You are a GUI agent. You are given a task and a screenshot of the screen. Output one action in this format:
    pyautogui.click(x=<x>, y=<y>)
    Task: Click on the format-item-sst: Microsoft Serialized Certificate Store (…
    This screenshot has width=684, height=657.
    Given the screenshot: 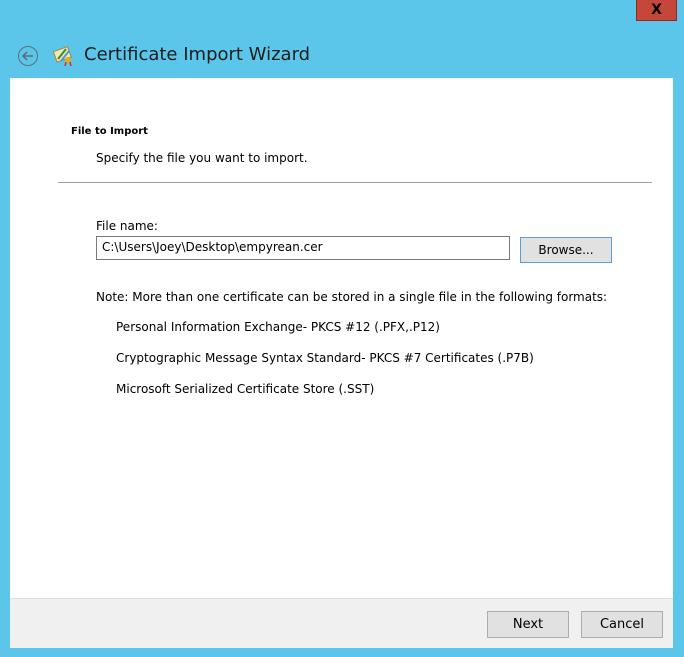 What is the action you would take?
    pyautogui.click(x=245, y=389)
    